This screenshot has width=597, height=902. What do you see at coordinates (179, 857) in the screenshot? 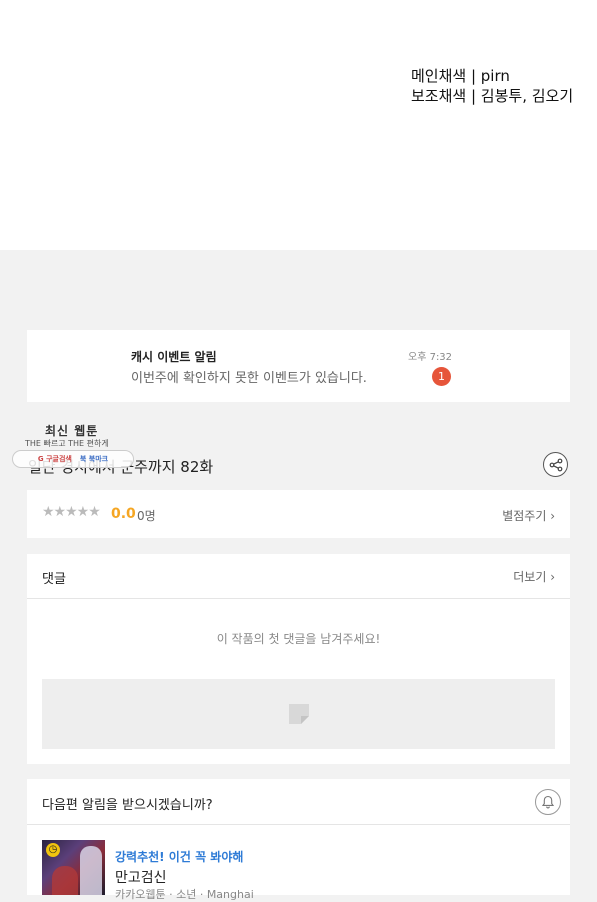
I see `recommend-tag: 강력추천! 이건 꼭 봐야해` at bounding box center [179, 857].